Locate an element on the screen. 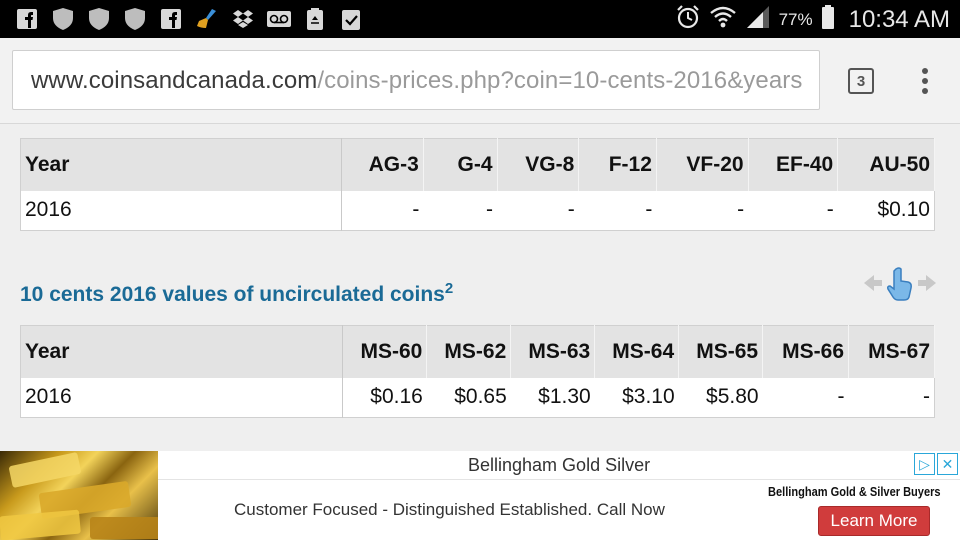 The width and height of the screenshot is (960, 540). table-cell: $5.80 is located at coordinates (720, 397).